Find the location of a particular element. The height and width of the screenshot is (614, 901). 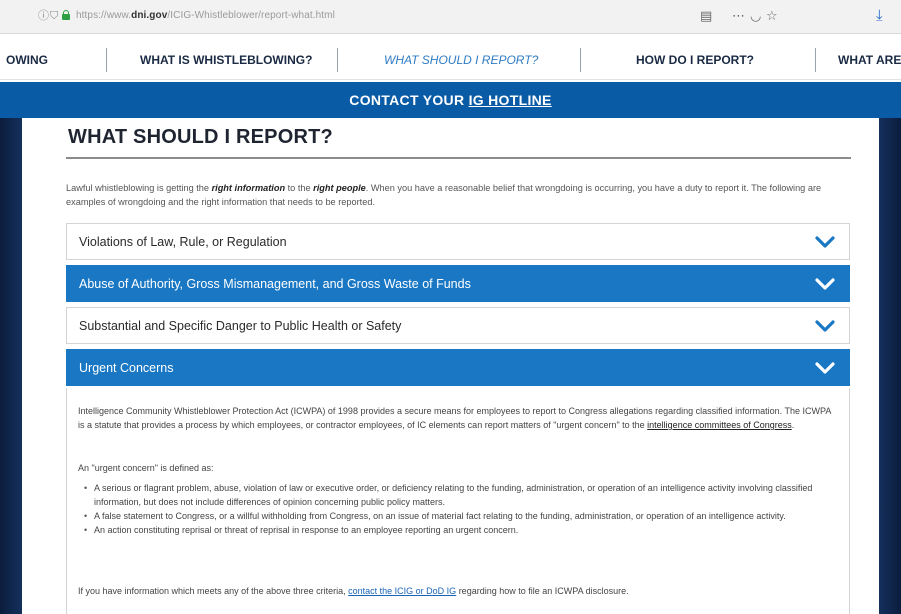

nav-item-what-should-i-report: WHAT SHOULD I REPORT? is located at coordinates (461, 60).